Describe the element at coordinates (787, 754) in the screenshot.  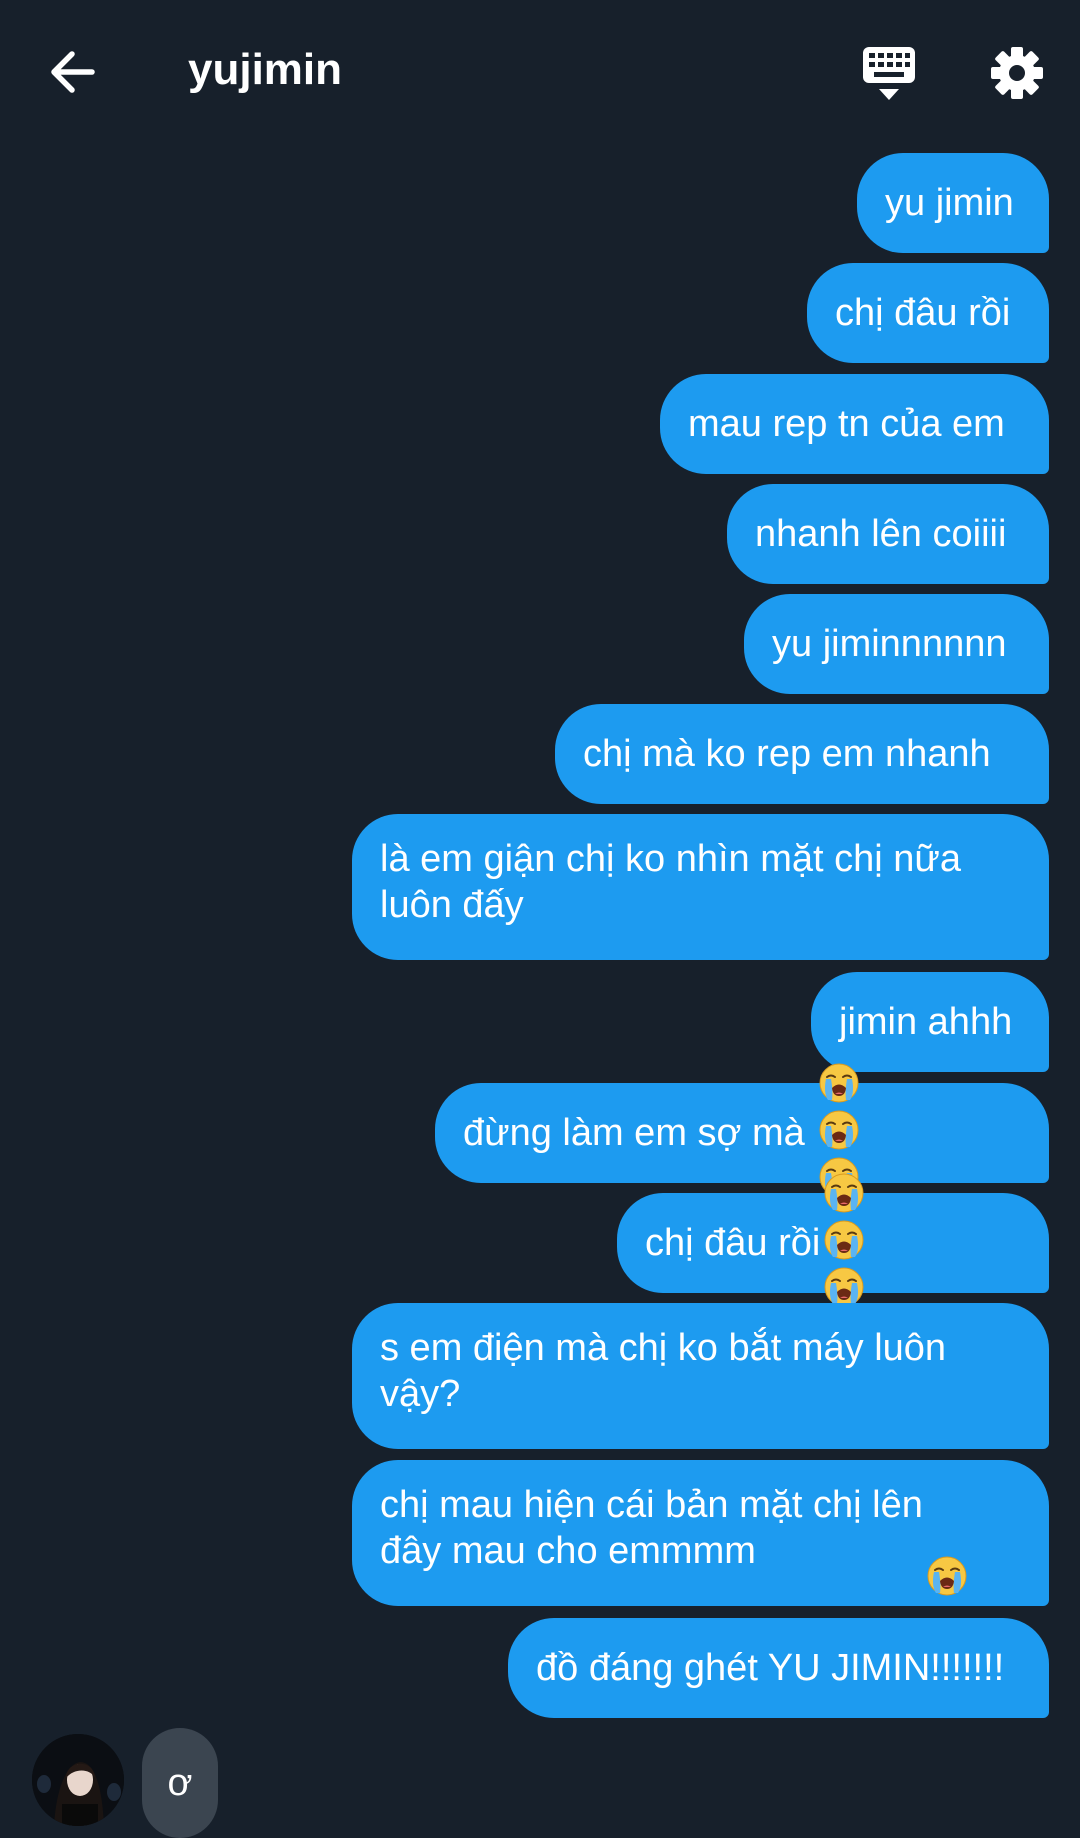
I see `message-text: chị mà ko rep em nhanh` at that location.